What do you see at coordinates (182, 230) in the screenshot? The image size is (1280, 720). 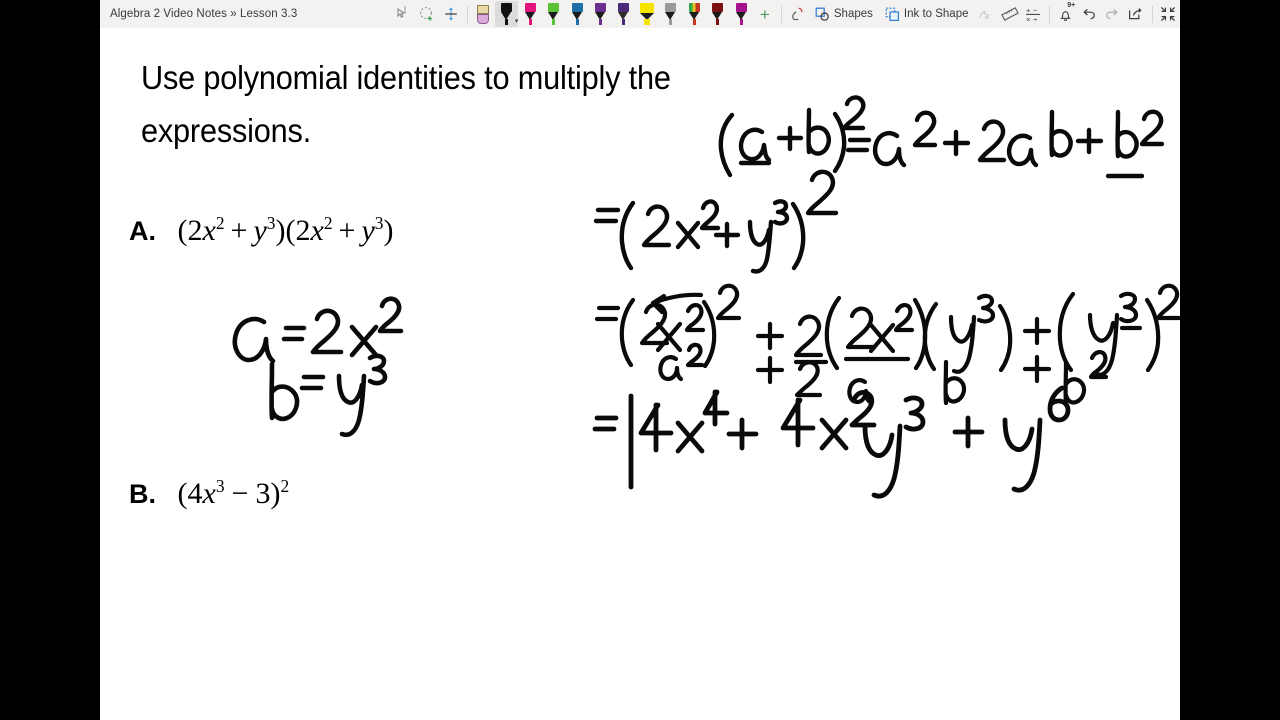 I see `paren-open: (` at bounding box center [182, 230].